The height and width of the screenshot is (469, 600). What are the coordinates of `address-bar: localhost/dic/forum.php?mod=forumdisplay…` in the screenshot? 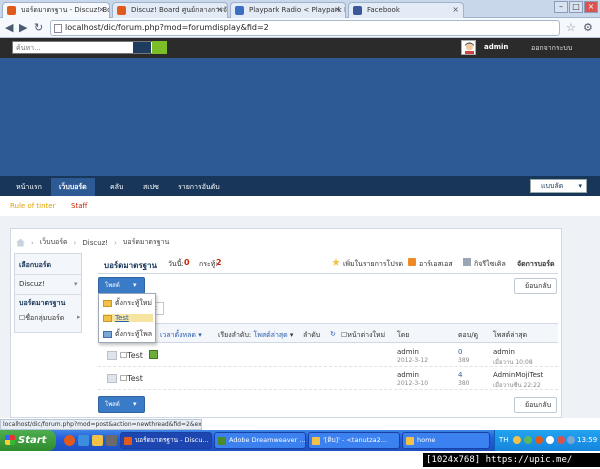 It's located at (305, 28).